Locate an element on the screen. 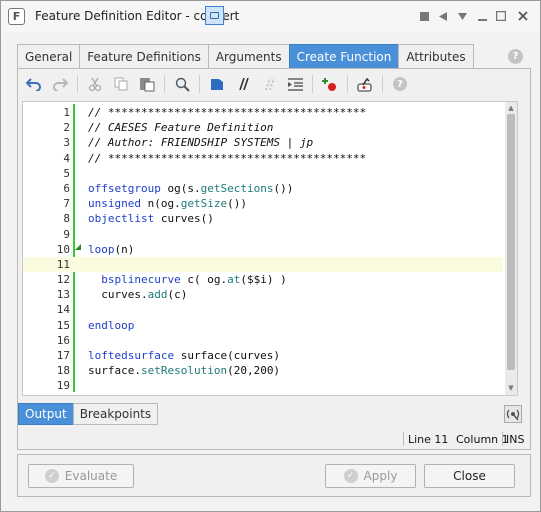 The width and height of the screenshot is (541, 512). close-button: Close is located at coordinates (469, 476).